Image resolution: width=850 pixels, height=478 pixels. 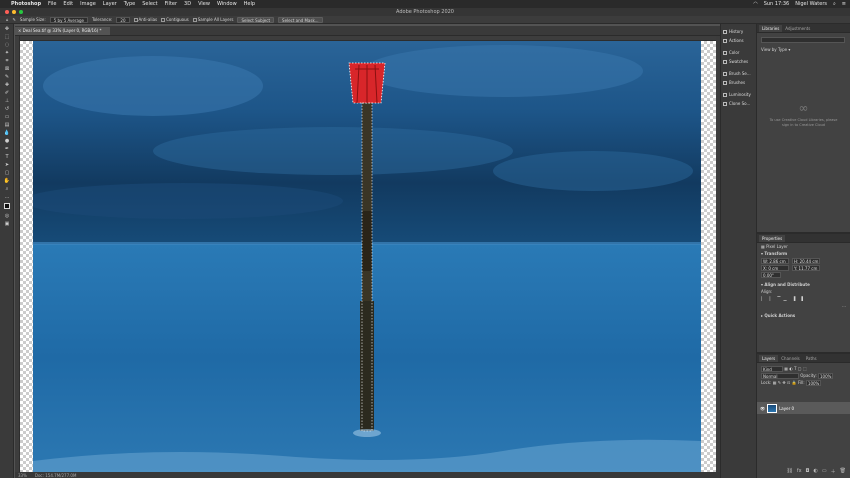 I want to click on select-subject-button: Select Subject, so click(x=256, y=19).